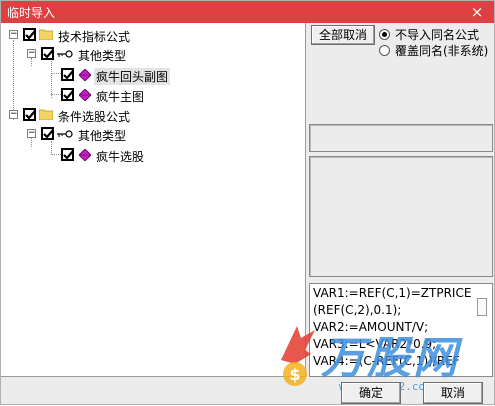 The width and height of the screenshot is (495, 406). I want to click on cancel-button: 取消, so click(453, 393).